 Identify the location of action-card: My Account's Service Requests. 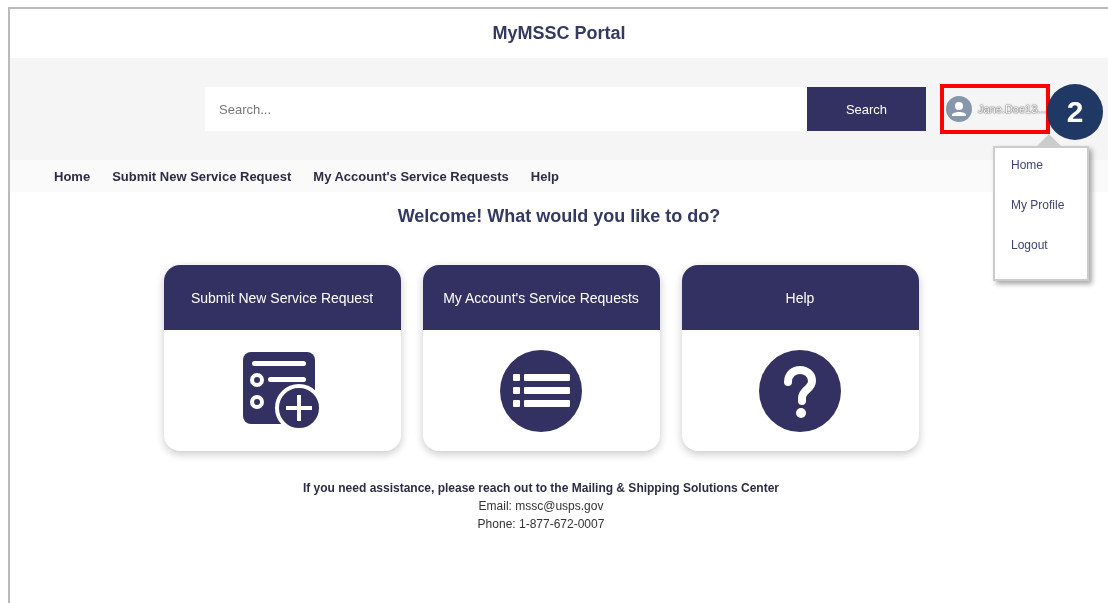
(541, 358).